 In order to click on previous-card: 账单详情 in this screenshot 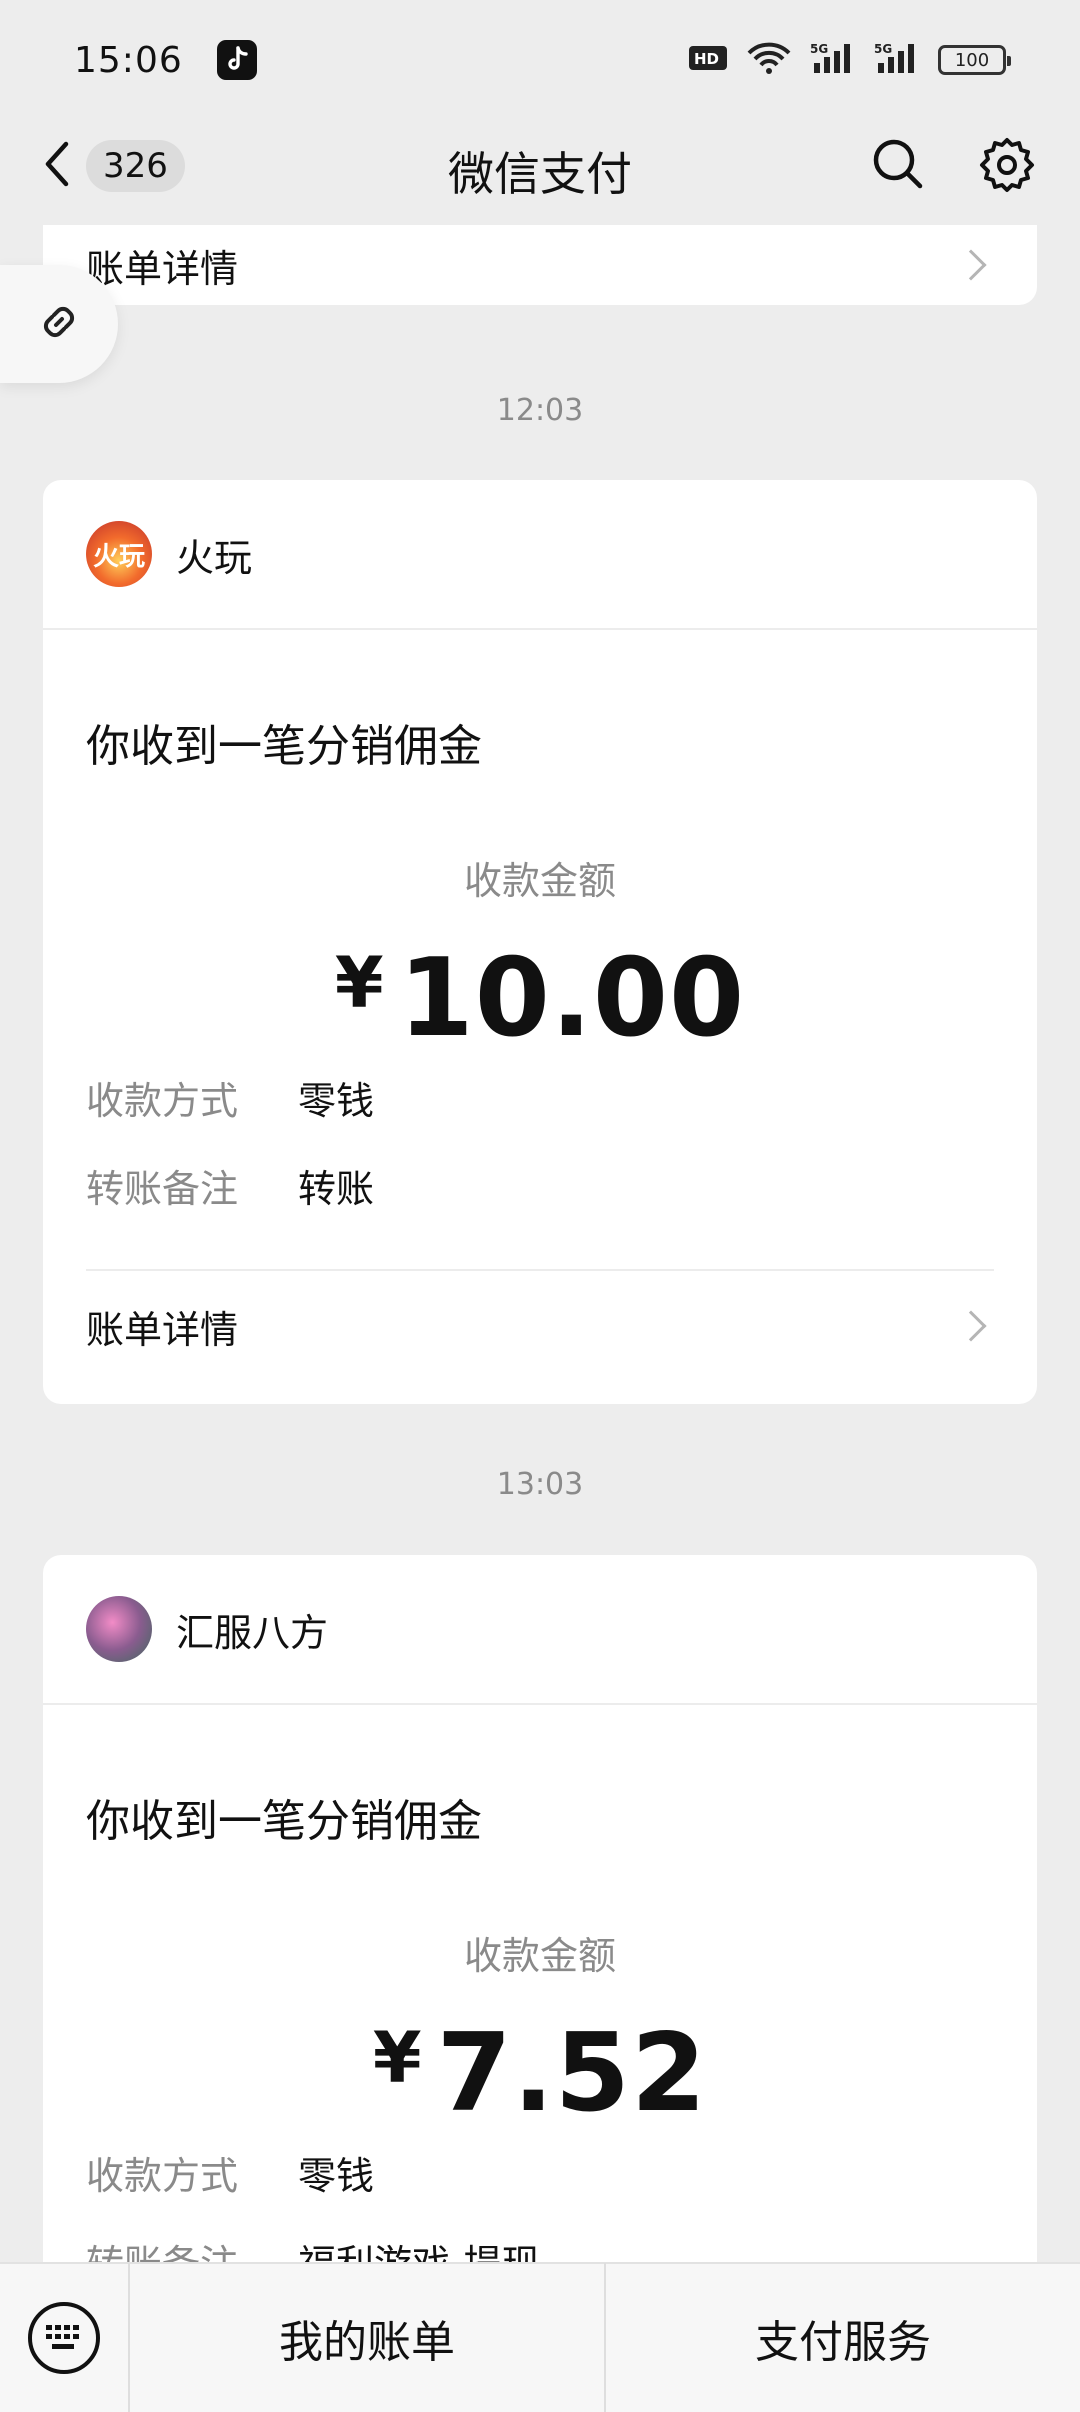, I will do `click(540, 265)`.